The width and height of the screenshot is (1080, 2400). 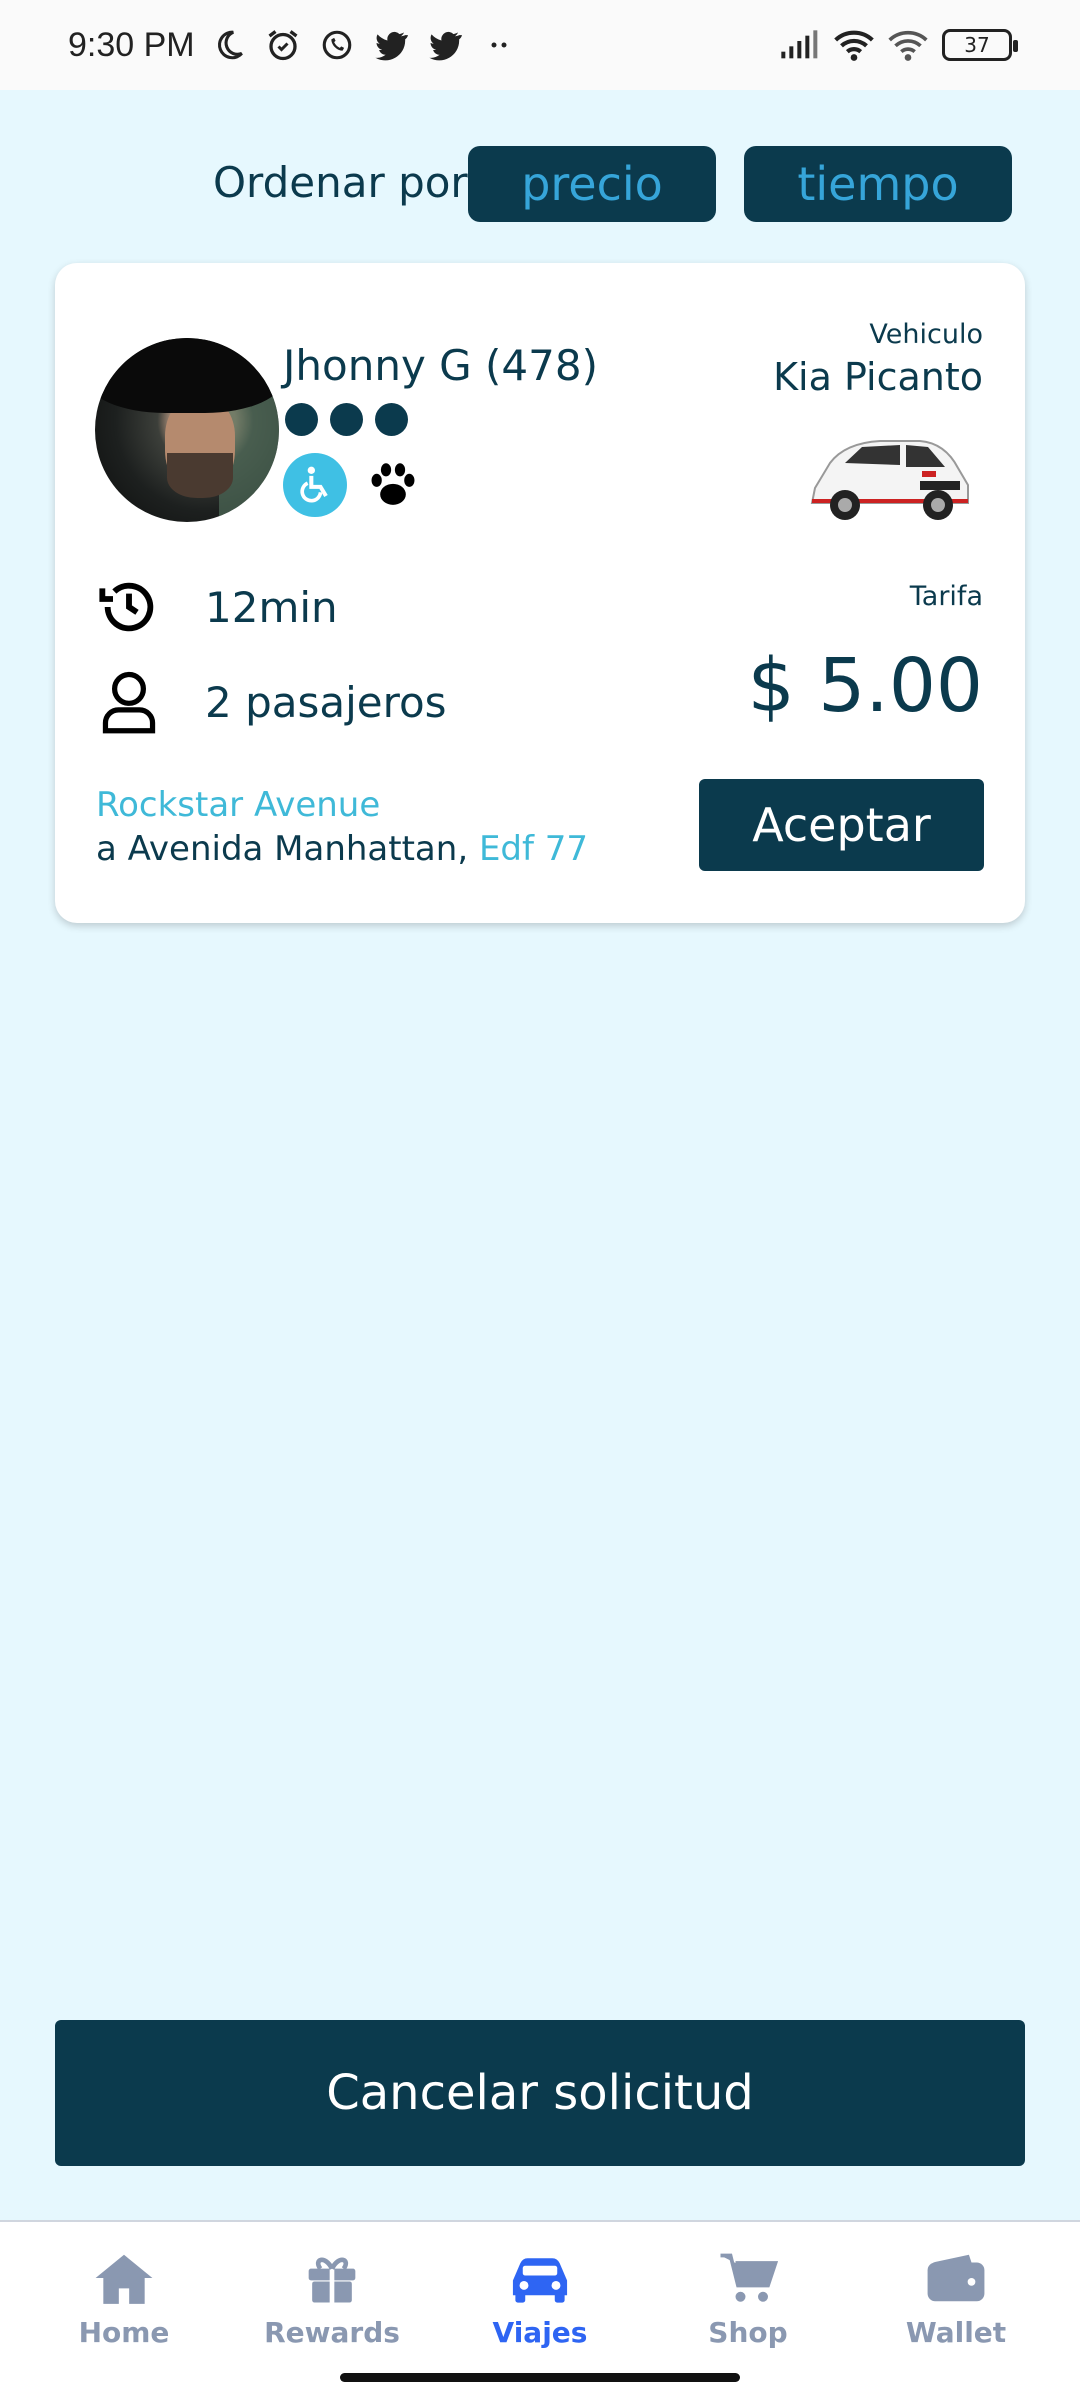 I want to click on nav-wallet: Wallet, so click(x=956, y=2323).